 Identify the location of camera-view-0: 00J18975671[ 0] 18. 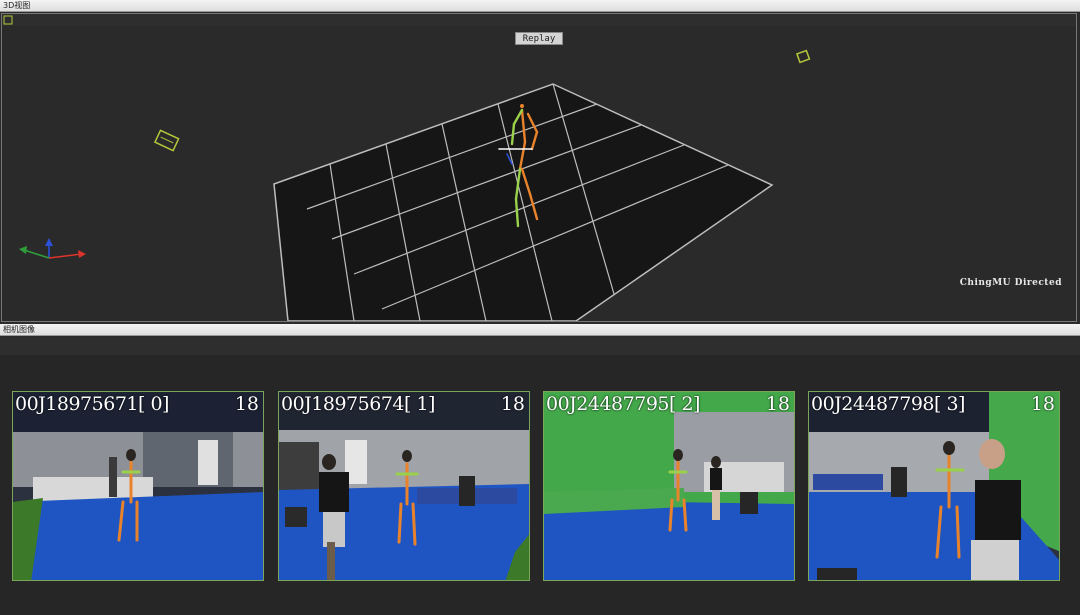
(138, 486).